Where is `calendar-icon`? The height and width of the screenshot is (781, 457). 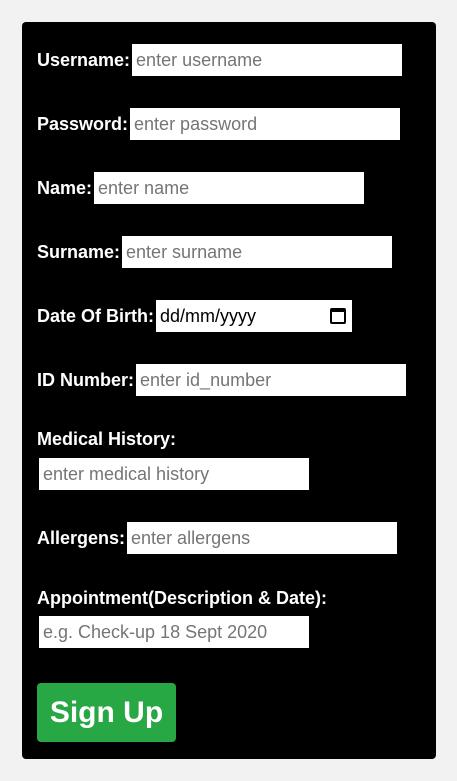
calendar-icon is located at coordinates (338, 316).